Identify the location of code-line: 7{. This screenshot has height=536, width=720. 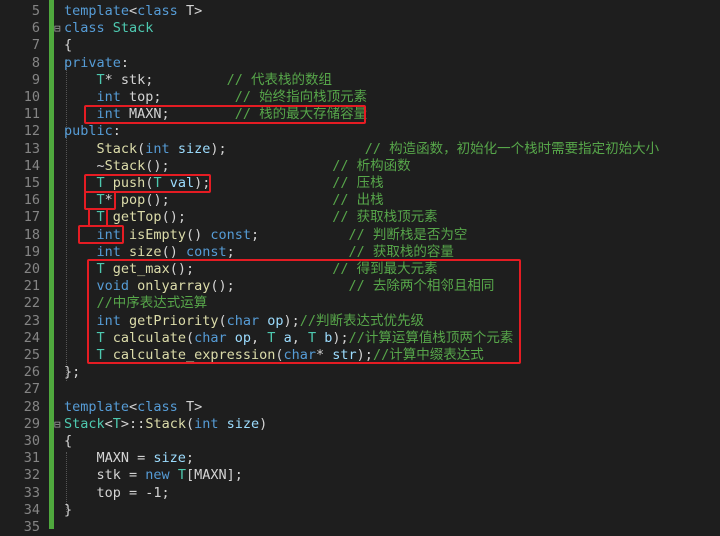
(360, 45).